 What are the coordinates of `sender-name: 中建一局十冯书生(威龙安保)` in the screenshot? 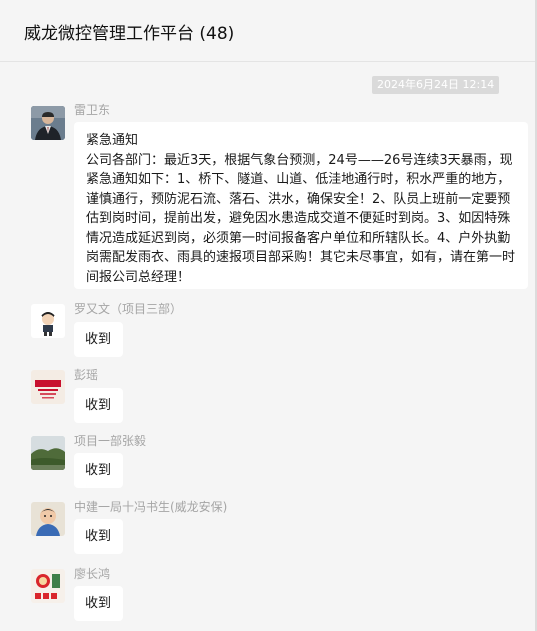 It's located at (151, 507).